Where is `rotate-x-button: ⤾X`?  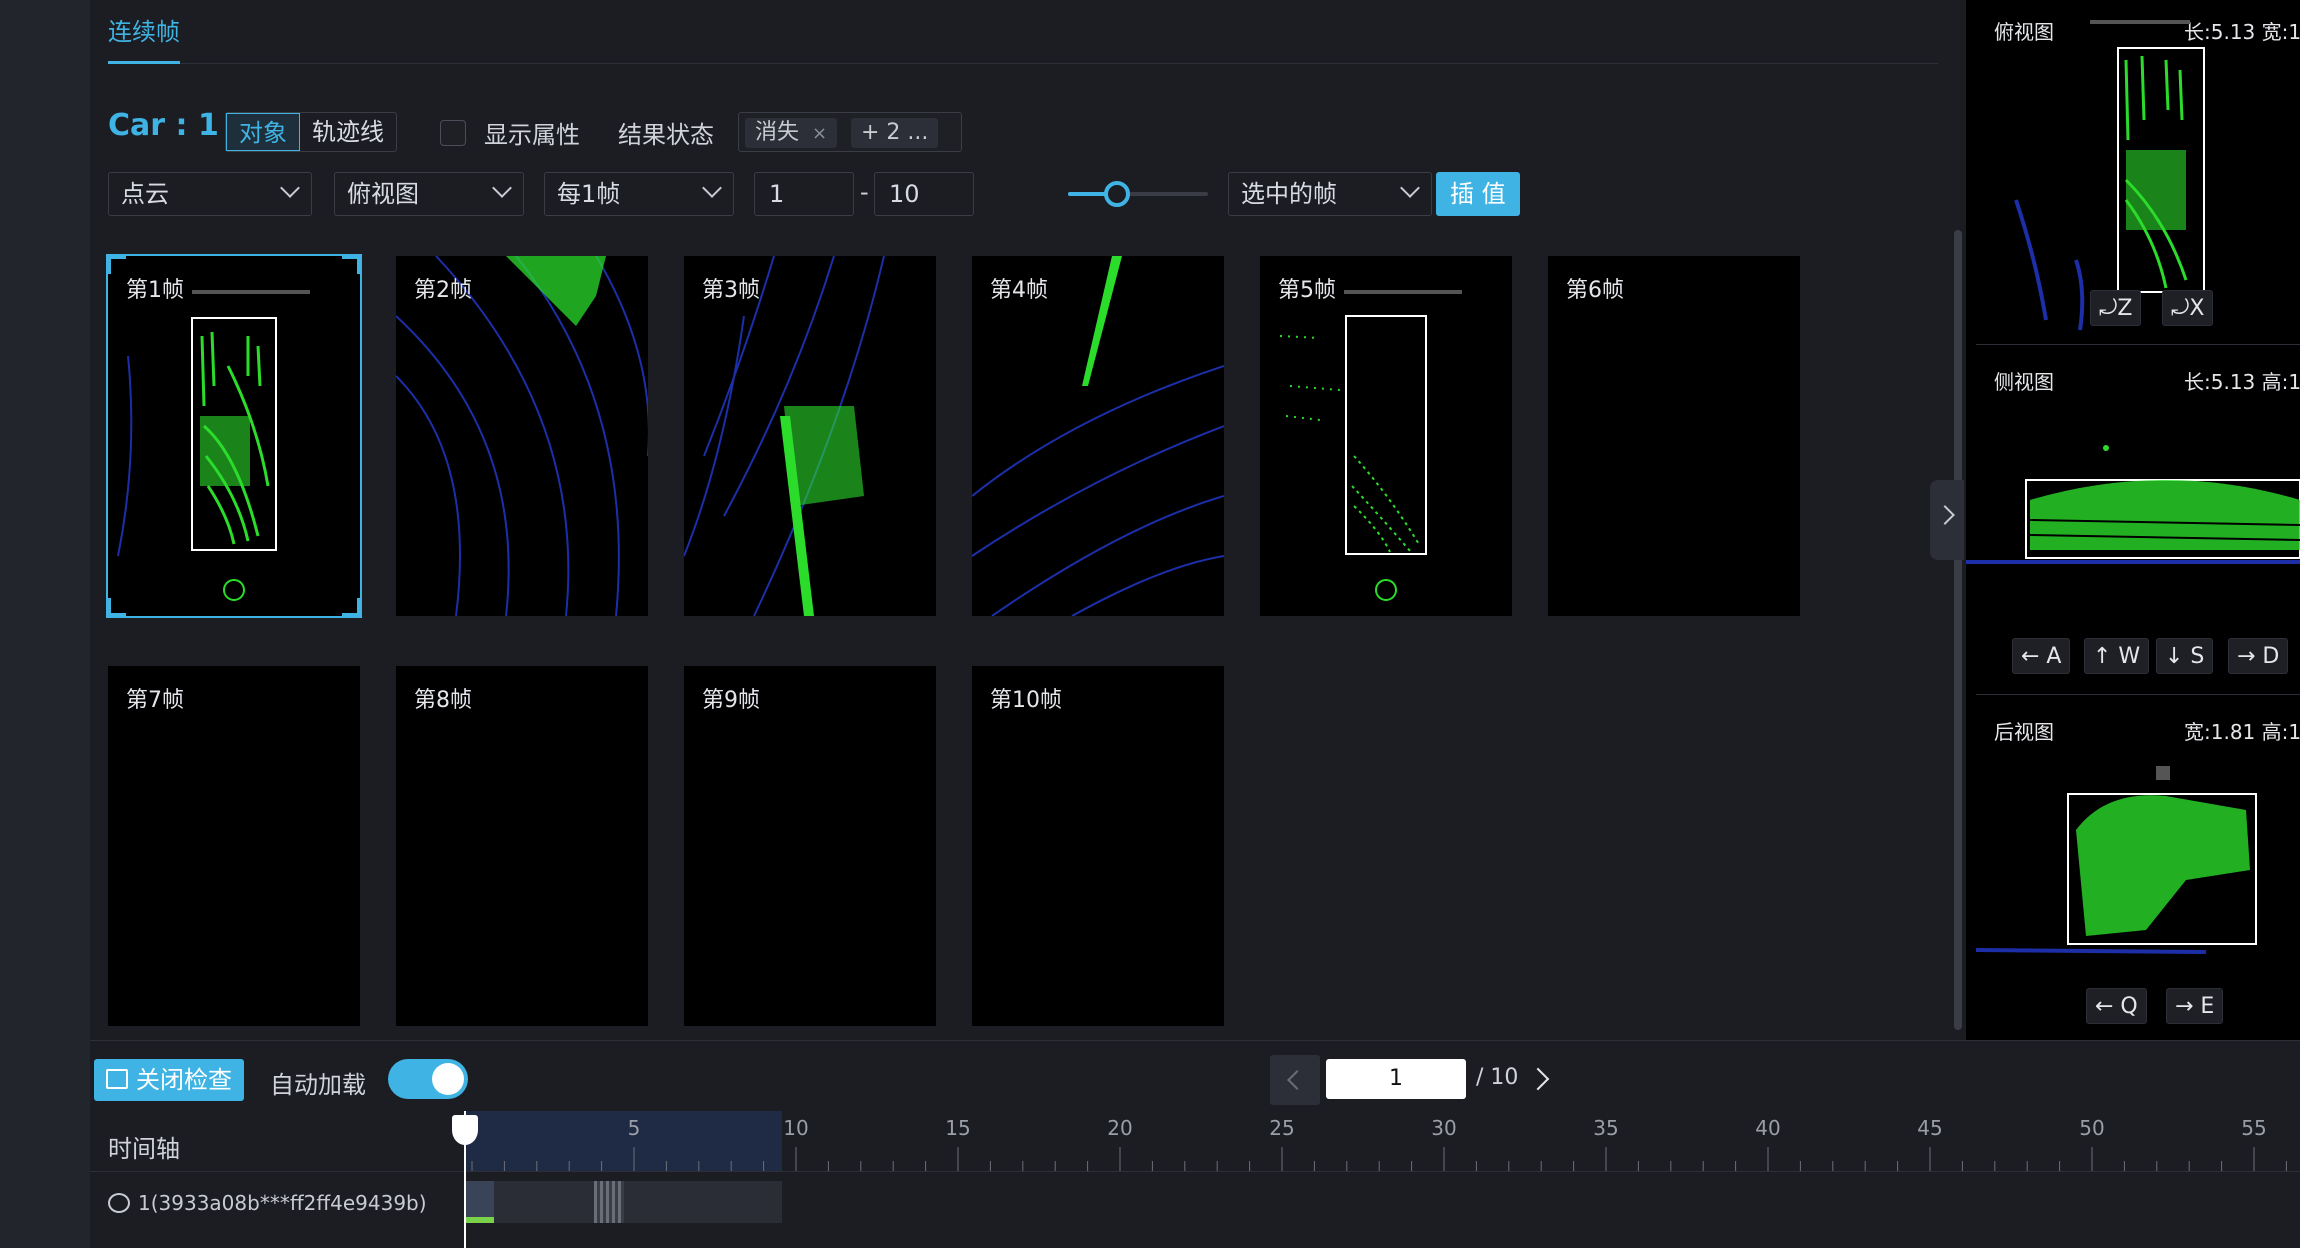 rotate-x-button: ⤾X is located at coordinates (2188, 308).